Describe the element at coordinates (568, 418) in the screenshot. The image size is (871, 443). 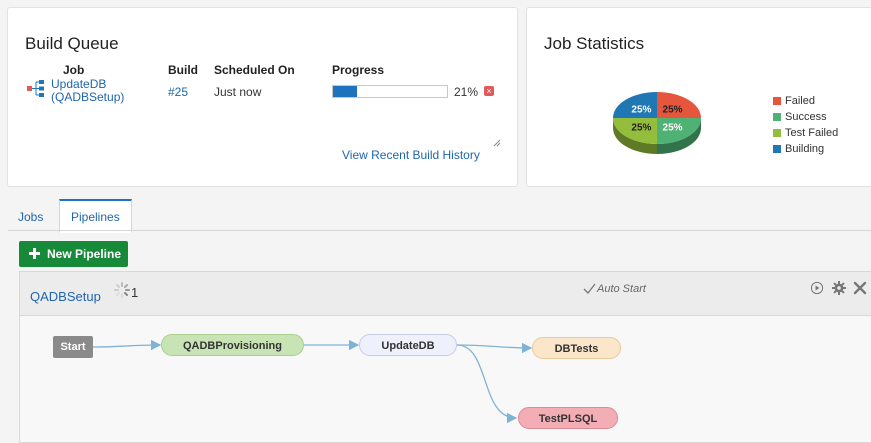
I see `pipeline-node-testplsql: TestPLSQL` at that location.